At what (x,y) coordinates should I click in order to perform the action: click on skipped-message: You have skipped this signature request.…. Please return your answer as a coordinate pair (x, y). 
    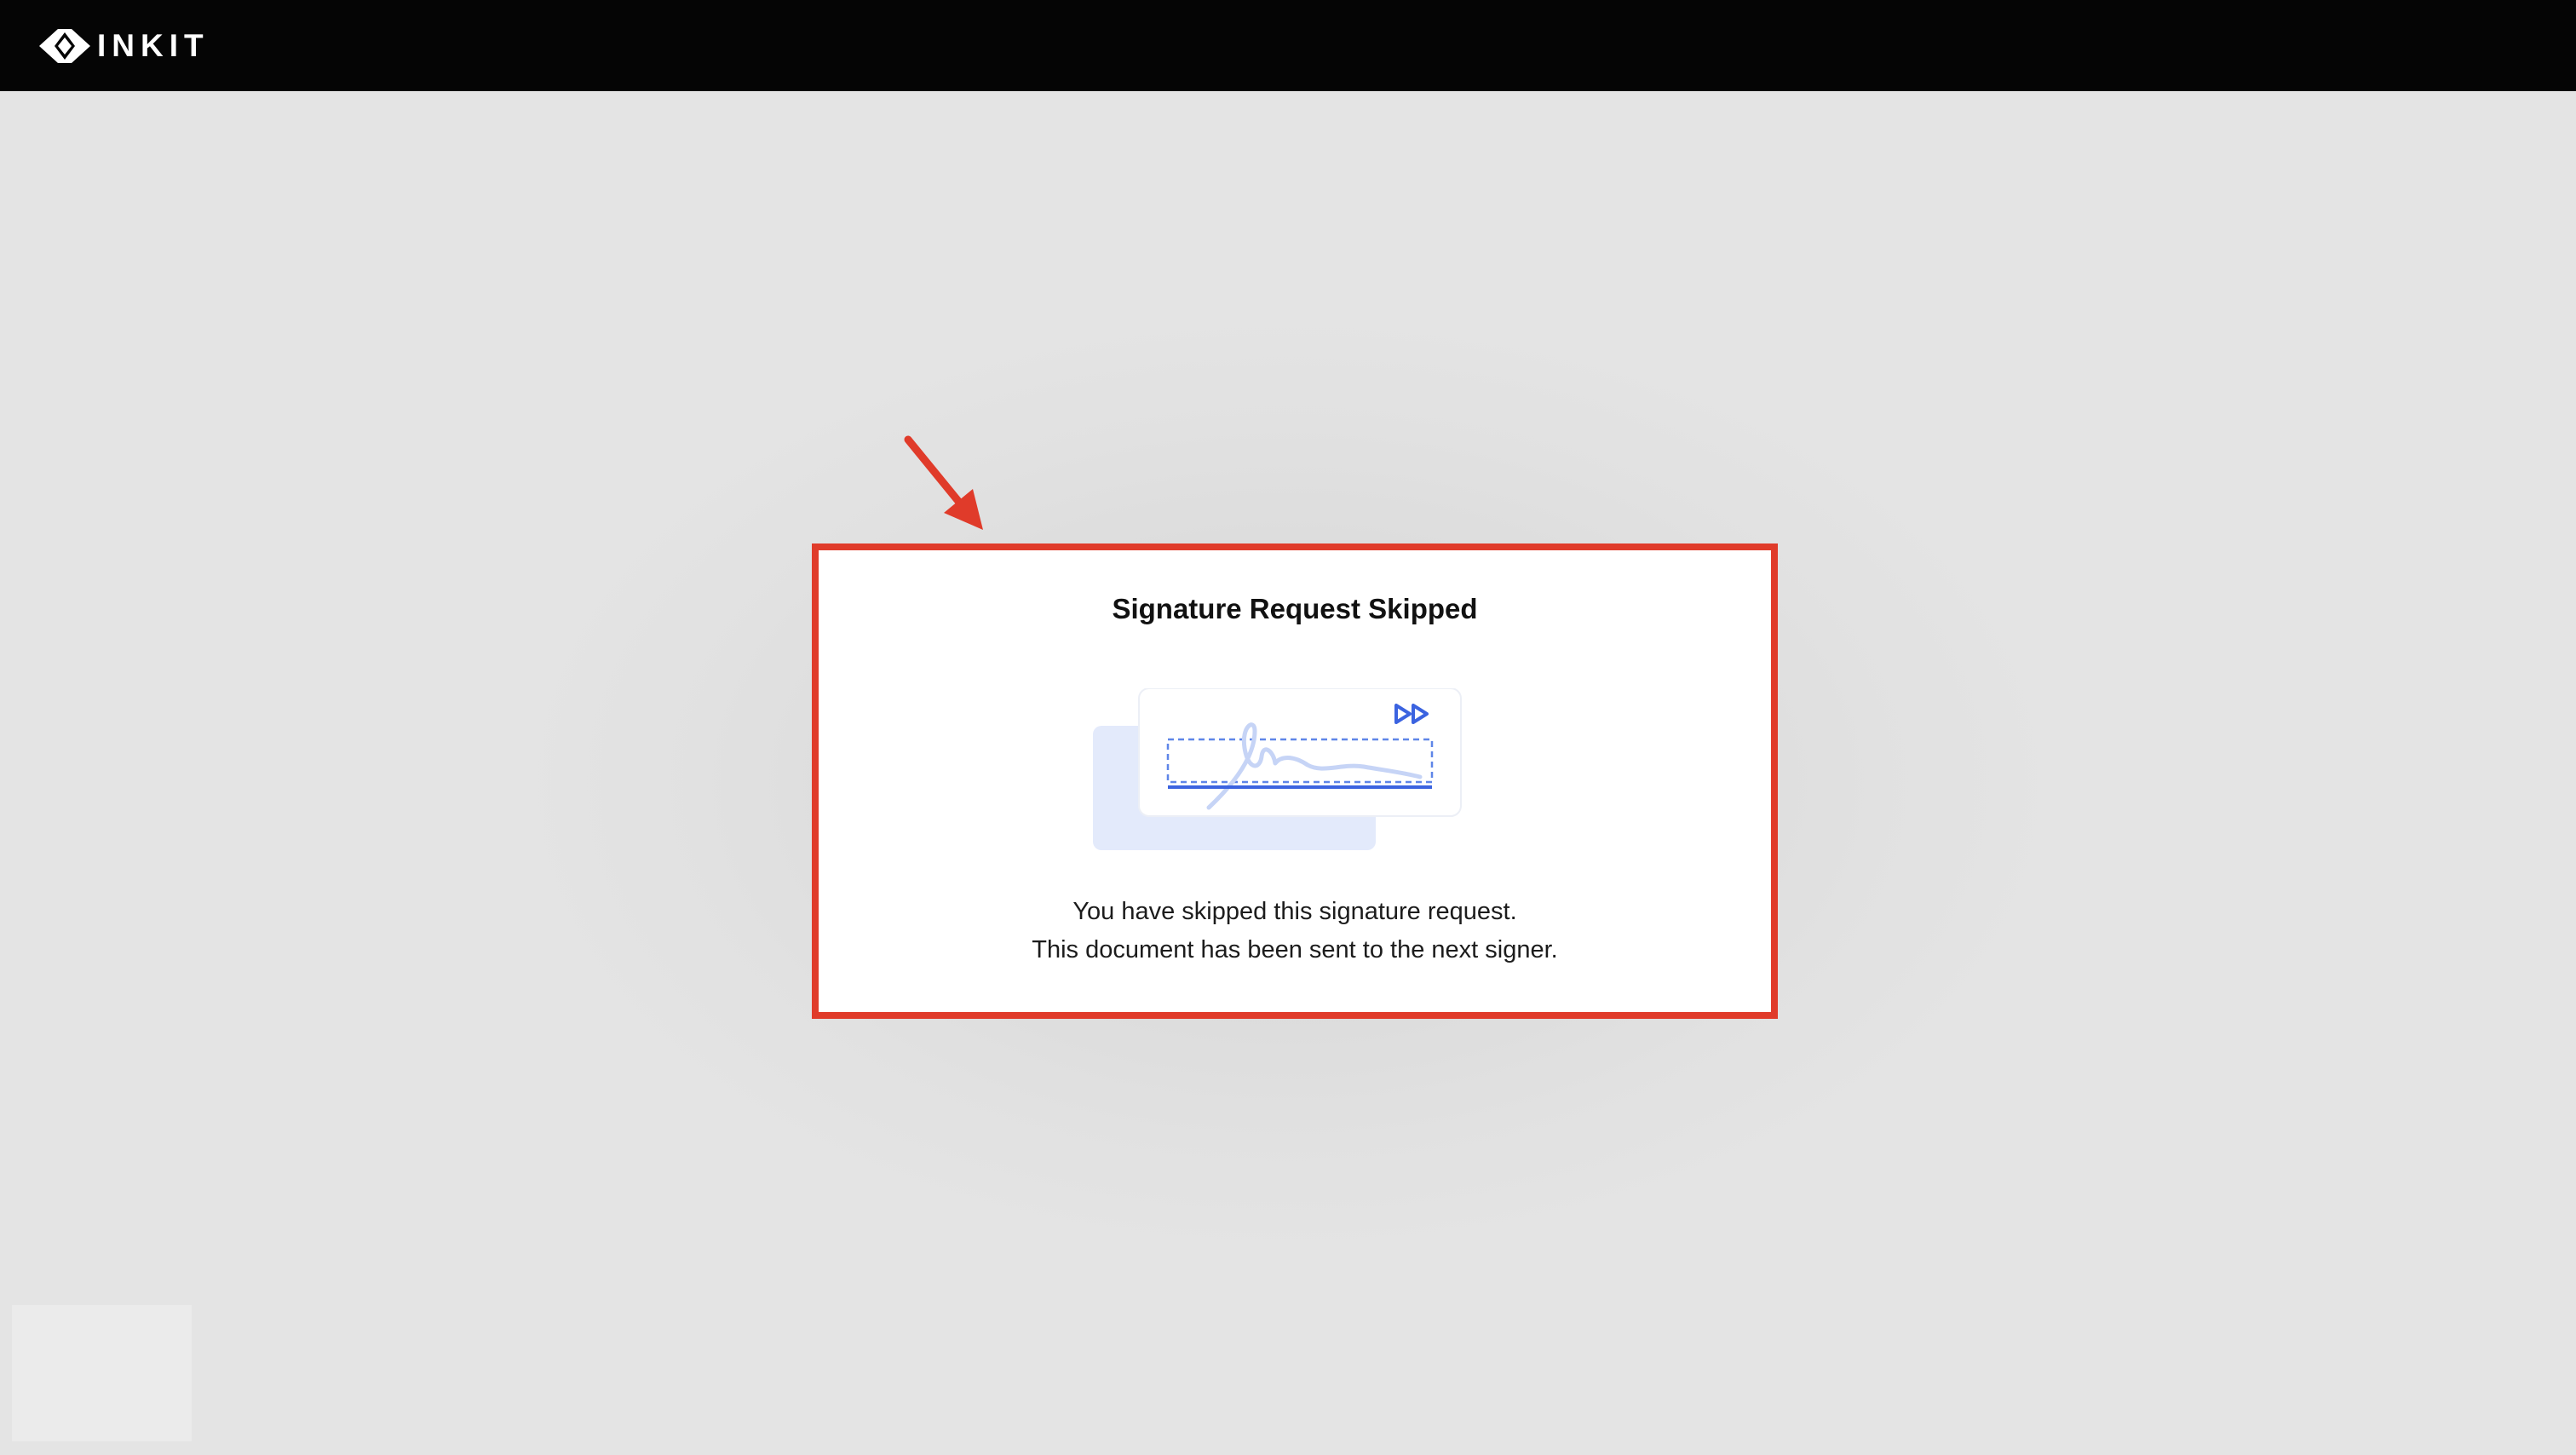
    Looking at the image, I should click on (1295, 931).